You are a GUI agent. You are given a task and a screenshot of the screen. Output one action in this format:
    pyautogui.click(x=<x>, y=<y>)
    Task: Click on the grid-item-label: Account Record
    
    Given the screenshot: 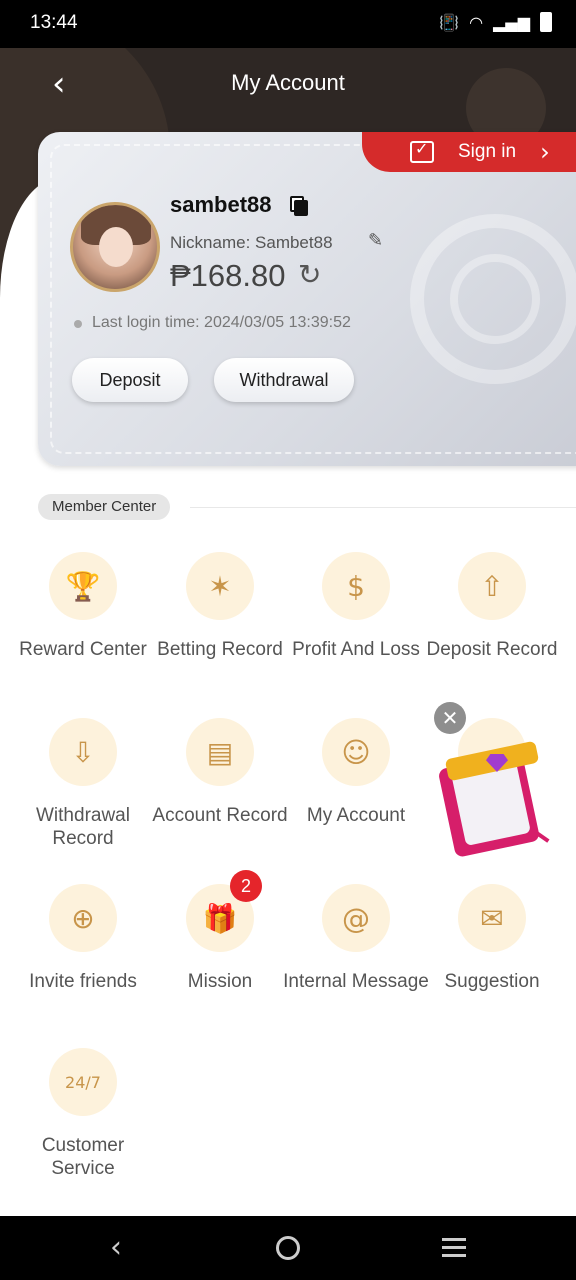 What is the action you would take?
    pyautogui.click(x=220, y=815)
    